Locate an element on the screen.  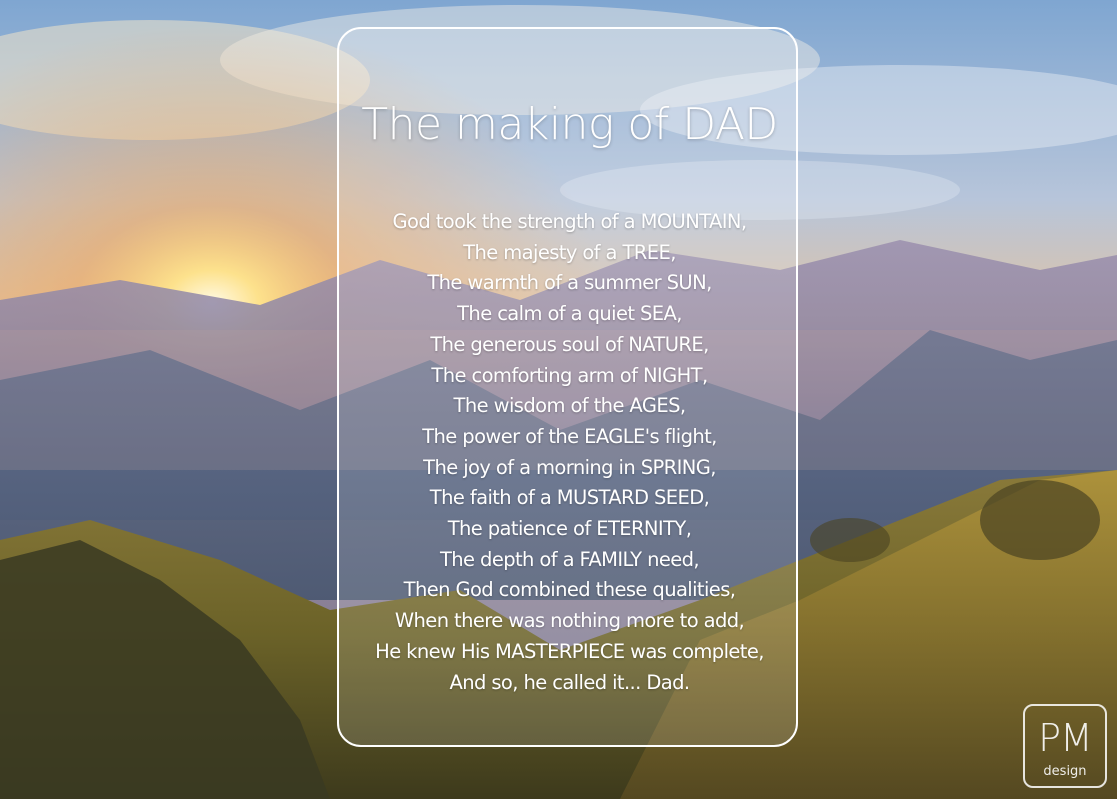
poem-line: The comforting arm of NIGHT, is located at coordinates (569, 375).